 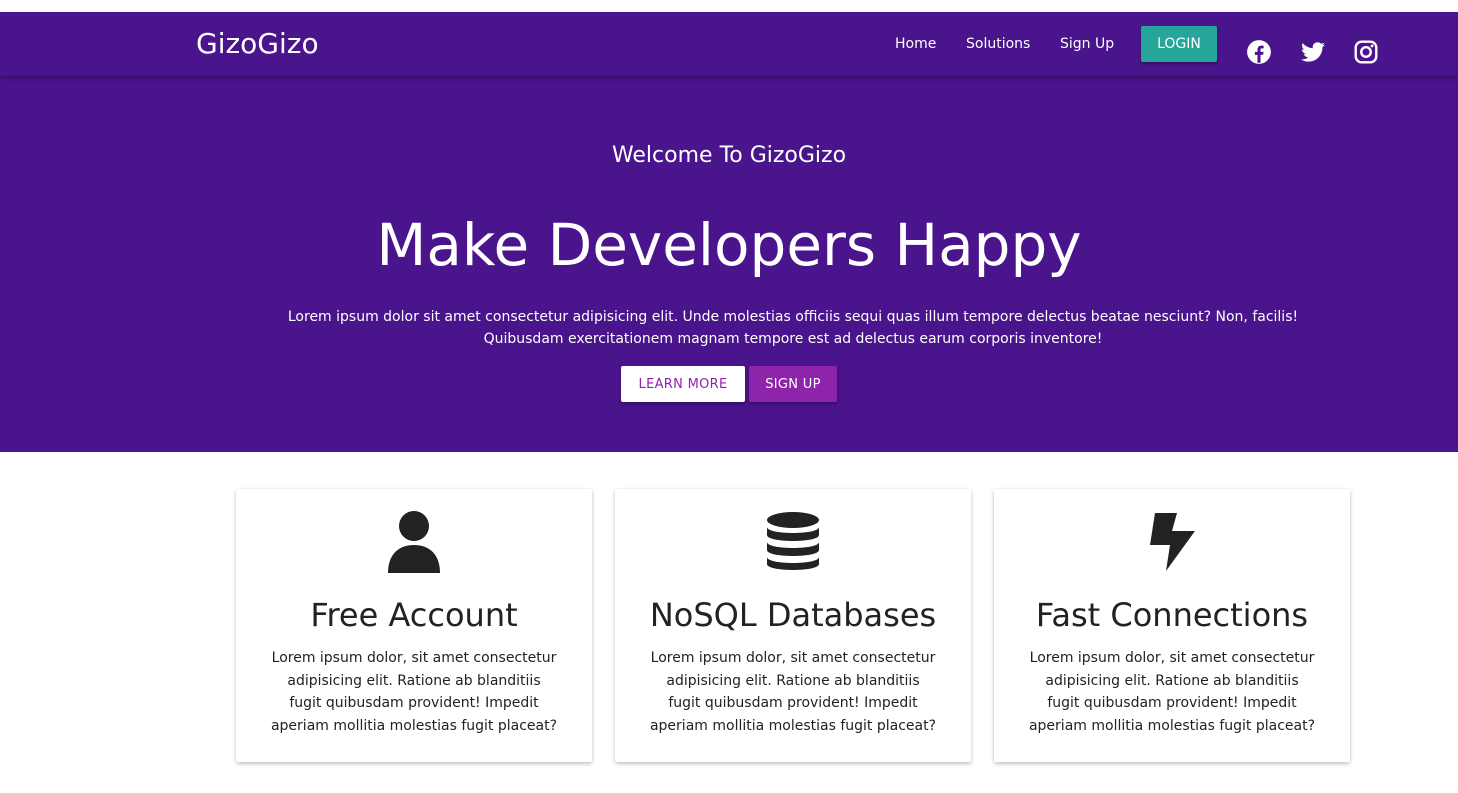 I want to click on user-icon, so click(x=414, y=542).